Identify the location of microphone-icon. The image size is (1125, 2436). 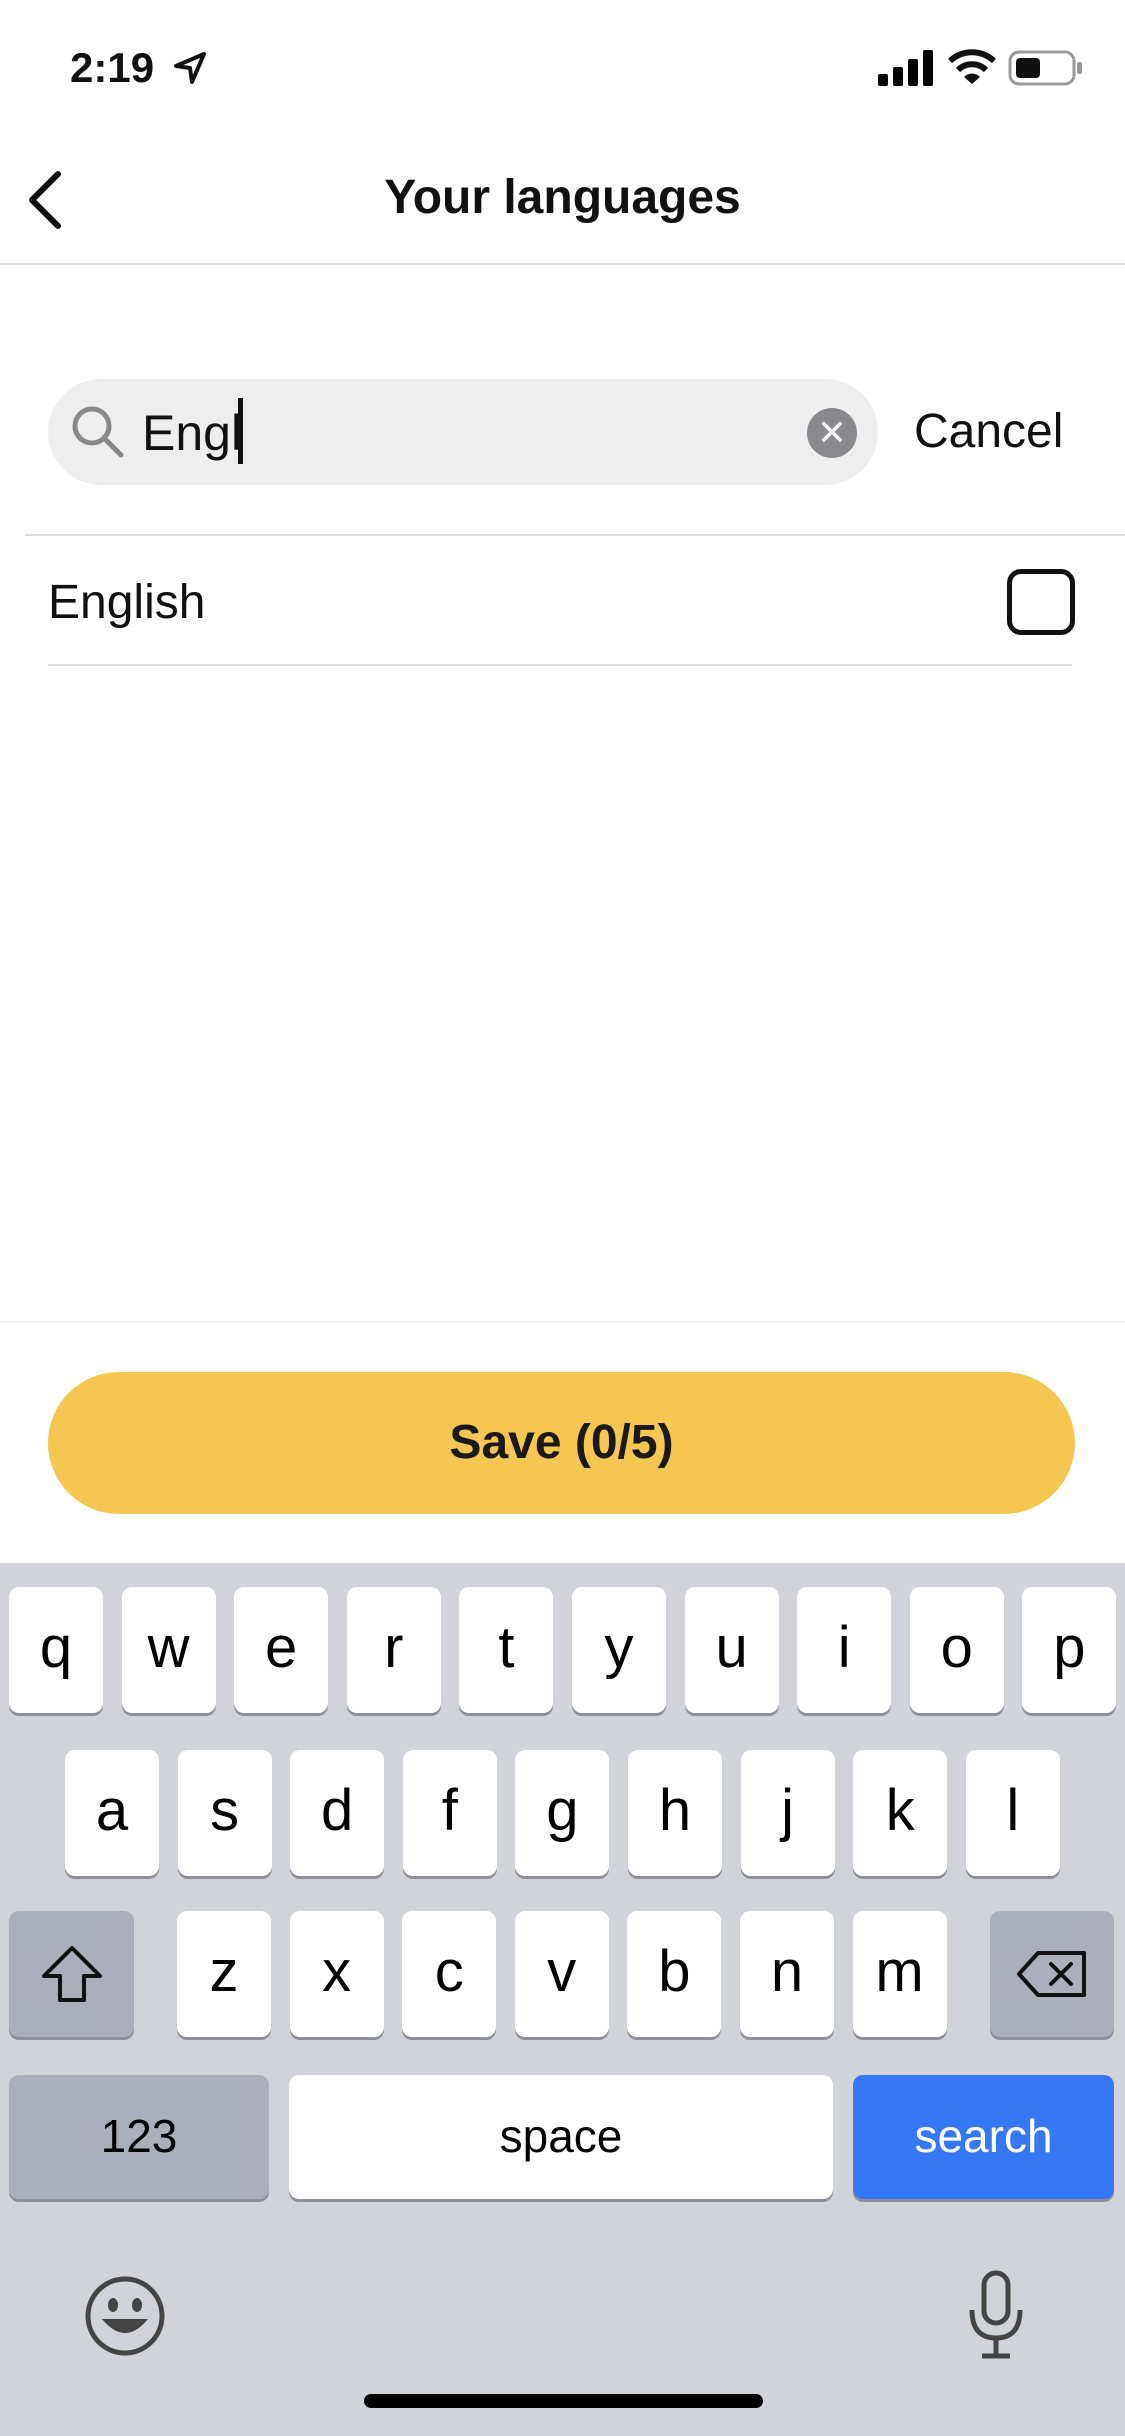
(996, 2316).